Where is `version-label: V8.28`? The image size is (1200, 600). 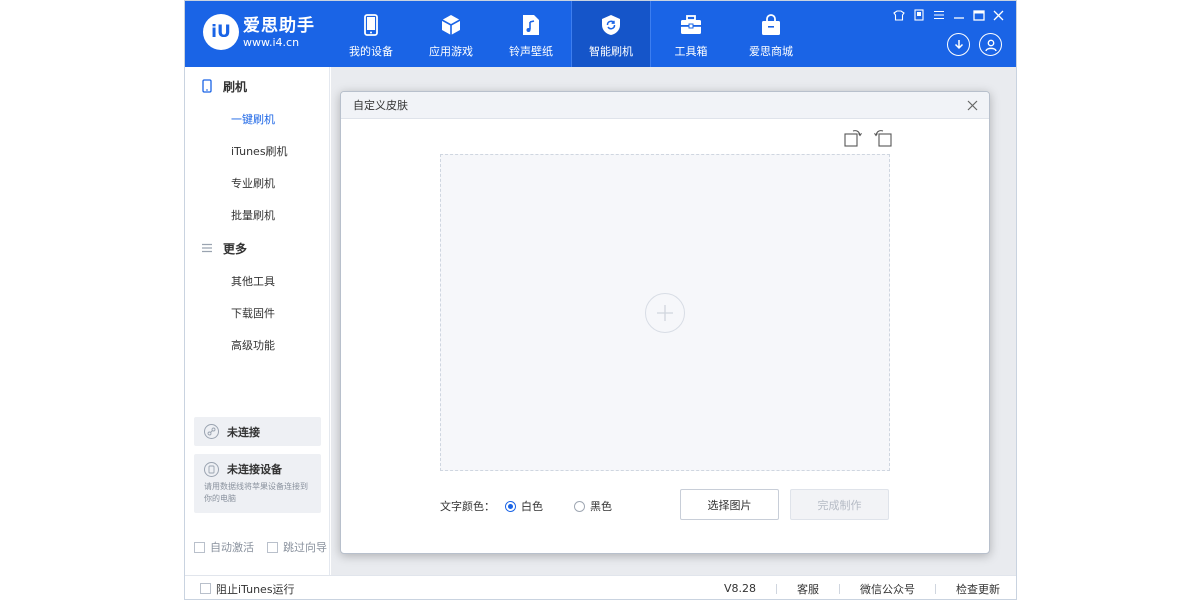 version-label: V8.28 is located at coordinates (739, 588).